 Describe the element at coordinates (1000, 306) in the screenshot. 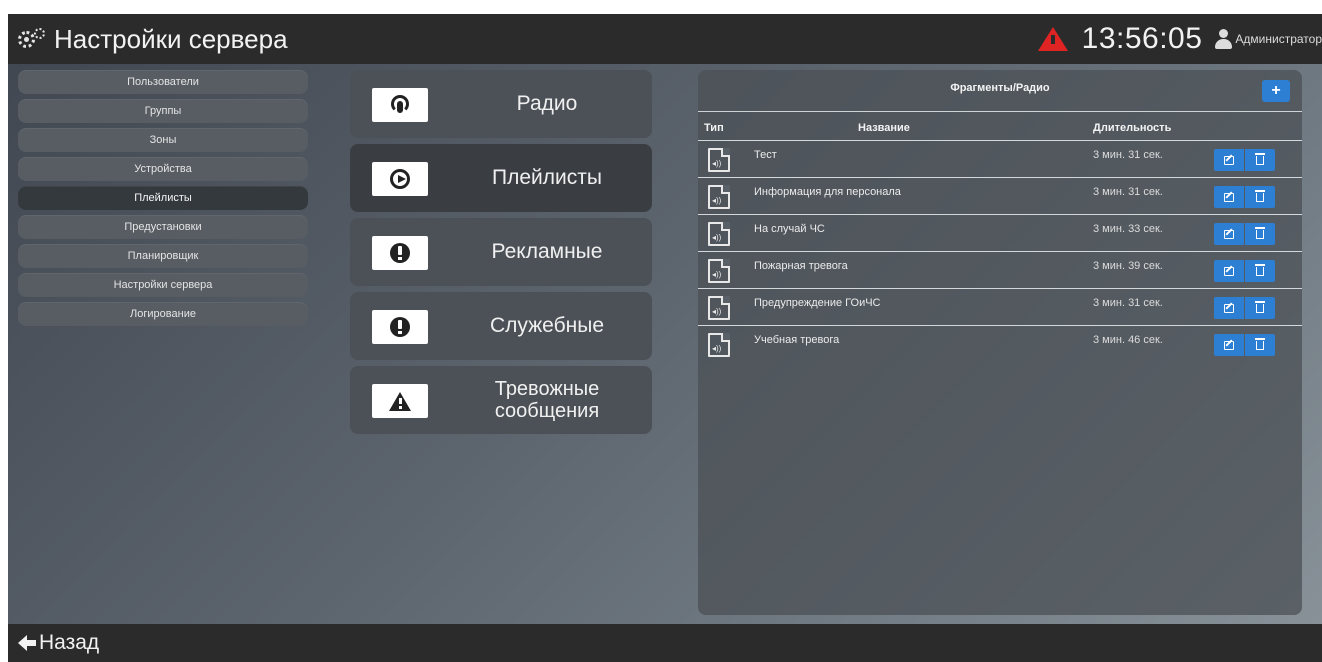

I see `table-row: ◂)) Предупреждение ГОиЧС 3 мин. 31 сек.` at that location.